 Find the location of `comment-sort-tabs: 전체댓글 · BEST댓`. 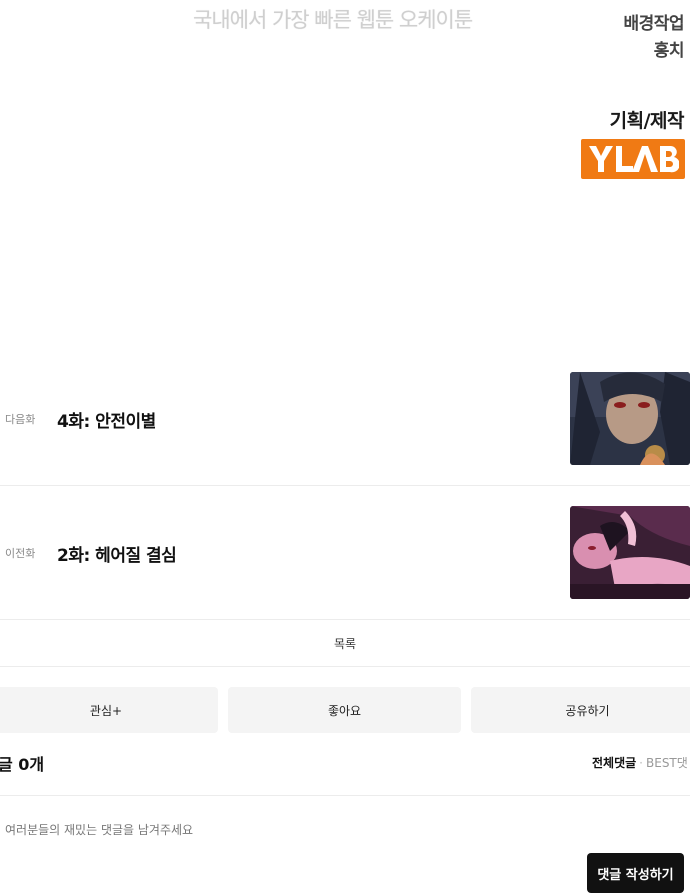

comment-sort-tabs: 전체댓글 · BEST댓 is located at coordinates (641, 762).